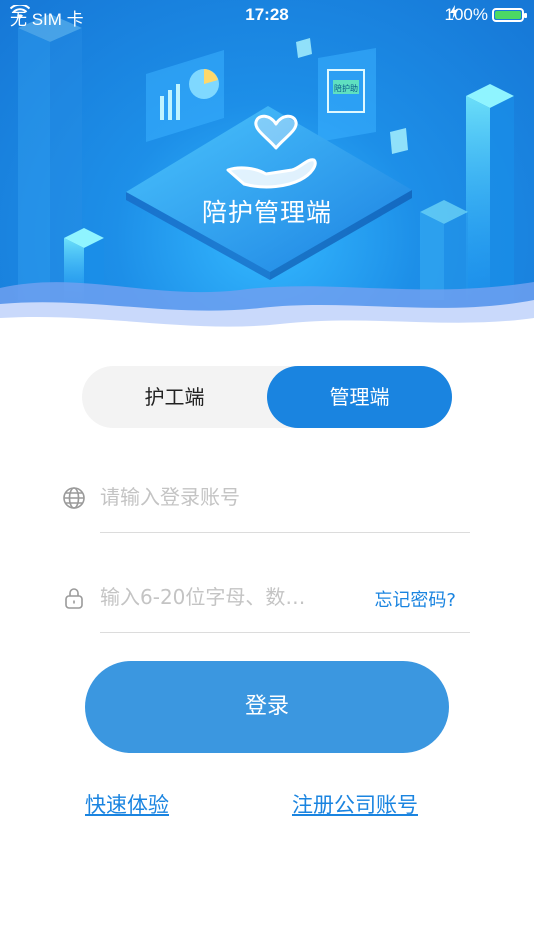 The width and height of the screenshot is (534, 950). What do you see at coordinates (359, 397) in the screenshot?
I see `role-option-manager: 管理端` at bounding box center [359, 397].